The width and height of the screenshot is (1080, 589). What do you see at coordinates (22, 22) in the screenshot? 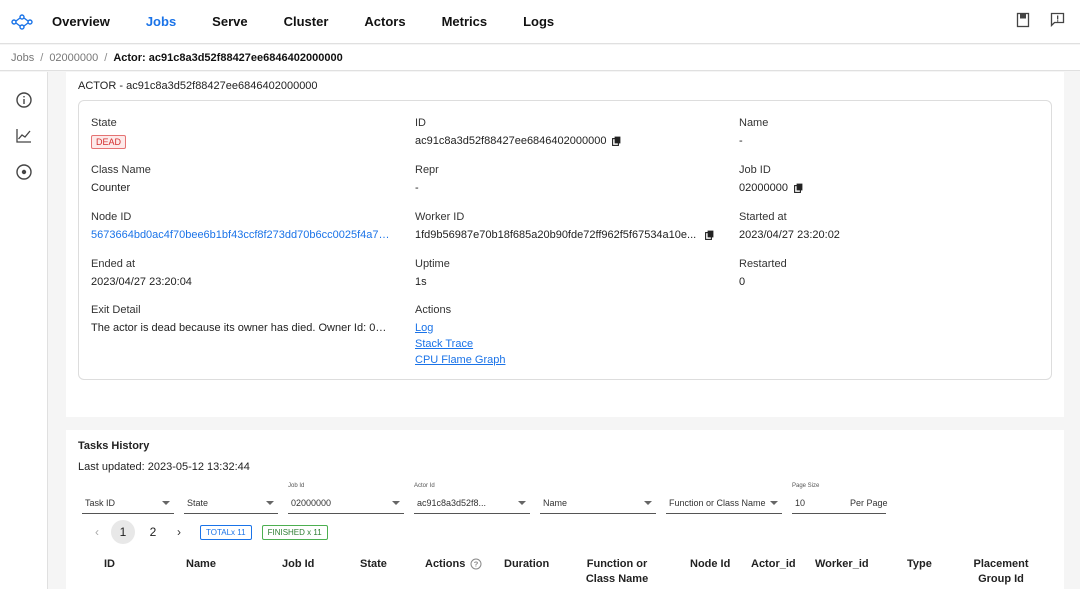
I see `ray-logo-icon` at bounding box center [22, 22].